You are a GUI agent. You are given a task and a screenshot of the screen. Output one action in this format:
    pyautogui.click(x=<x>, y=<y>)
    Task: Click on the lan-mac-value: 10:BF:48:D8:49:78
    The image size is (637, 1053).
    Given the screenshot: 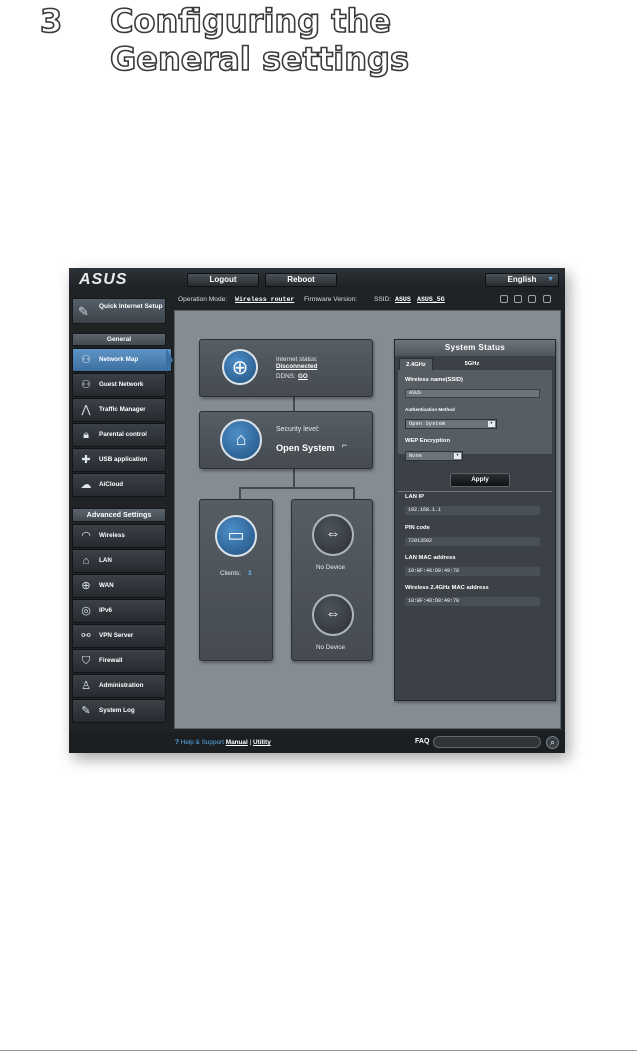 What is the action you would take?
    pyautogui.click(x=472, y=571)
    